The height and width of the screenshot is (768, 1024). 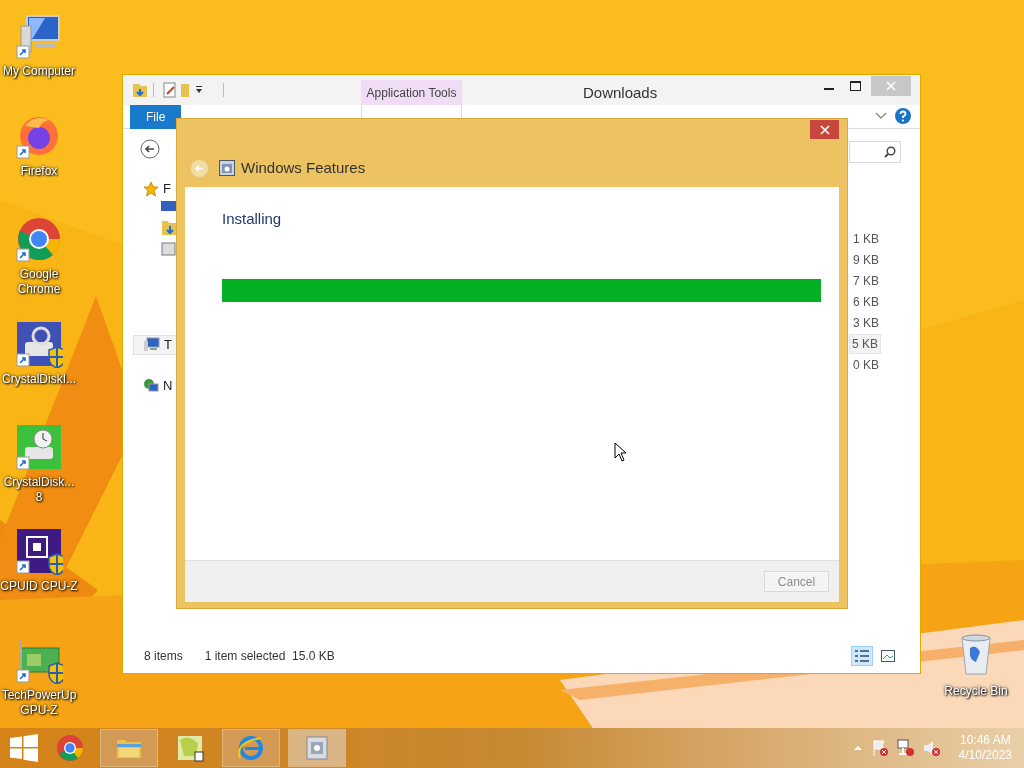 What do you see at coordinates (931, 748) in the screenshot?
I see `speaker-muted-icon` at bounding box center [931, 748].